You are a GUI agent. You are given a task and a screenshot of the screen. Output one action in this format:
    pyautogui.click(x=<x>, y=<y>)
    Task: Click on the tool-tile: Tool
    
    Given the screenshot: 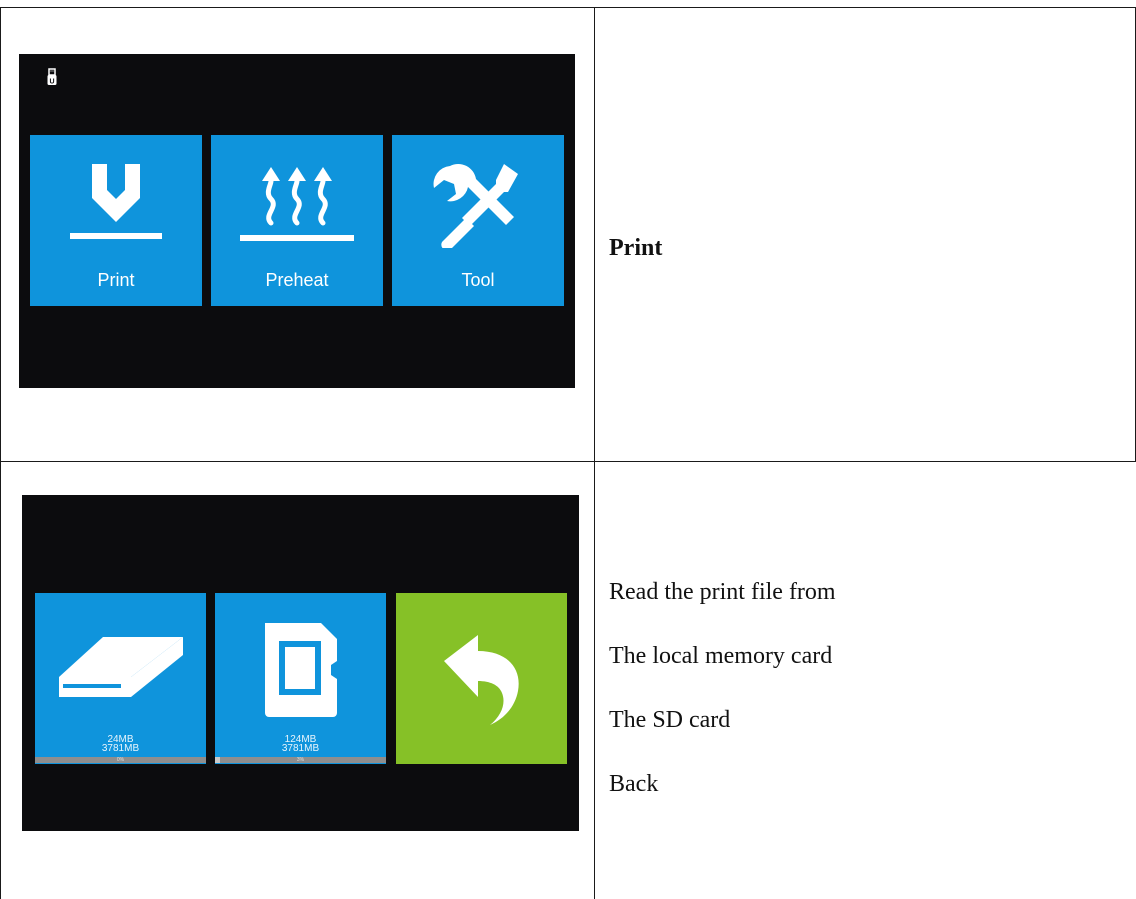 What is the action you would take?
    pyautogui.click(x=478, y=220)
    